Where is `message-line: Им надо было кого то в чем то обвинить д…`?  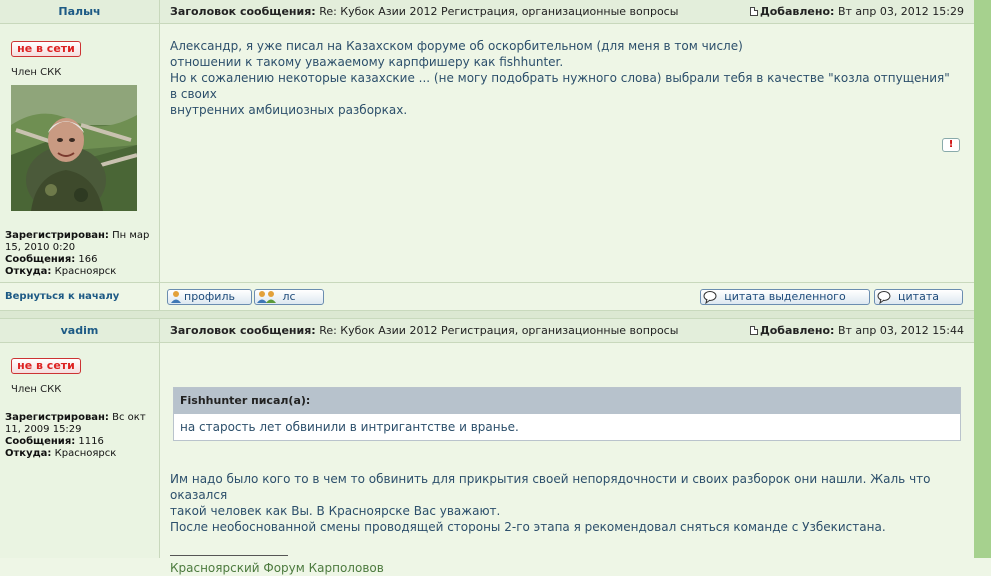
message-line: Им надо было кого то в чем то обвинить д… is located at coordinates (550, 487).